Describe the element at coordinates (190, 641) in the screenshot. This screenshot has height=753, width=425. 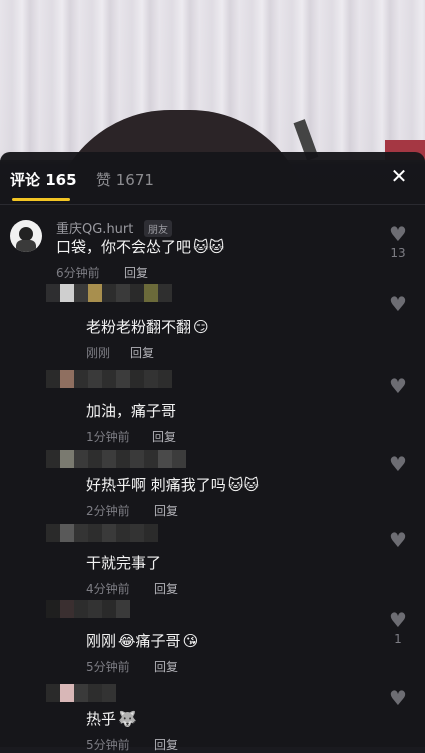
I see `emoji-icon: 😘` at that location.